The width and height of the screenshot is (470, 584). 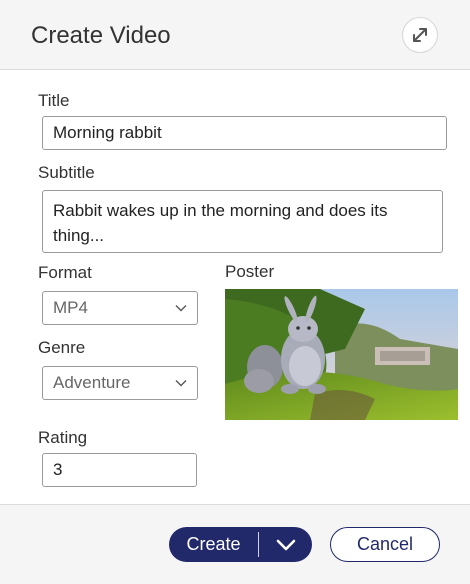 What do you see at coordinates (250, 271) in the screenshot?
I see `poster-label: Poster` at bounding box center [250, 271].